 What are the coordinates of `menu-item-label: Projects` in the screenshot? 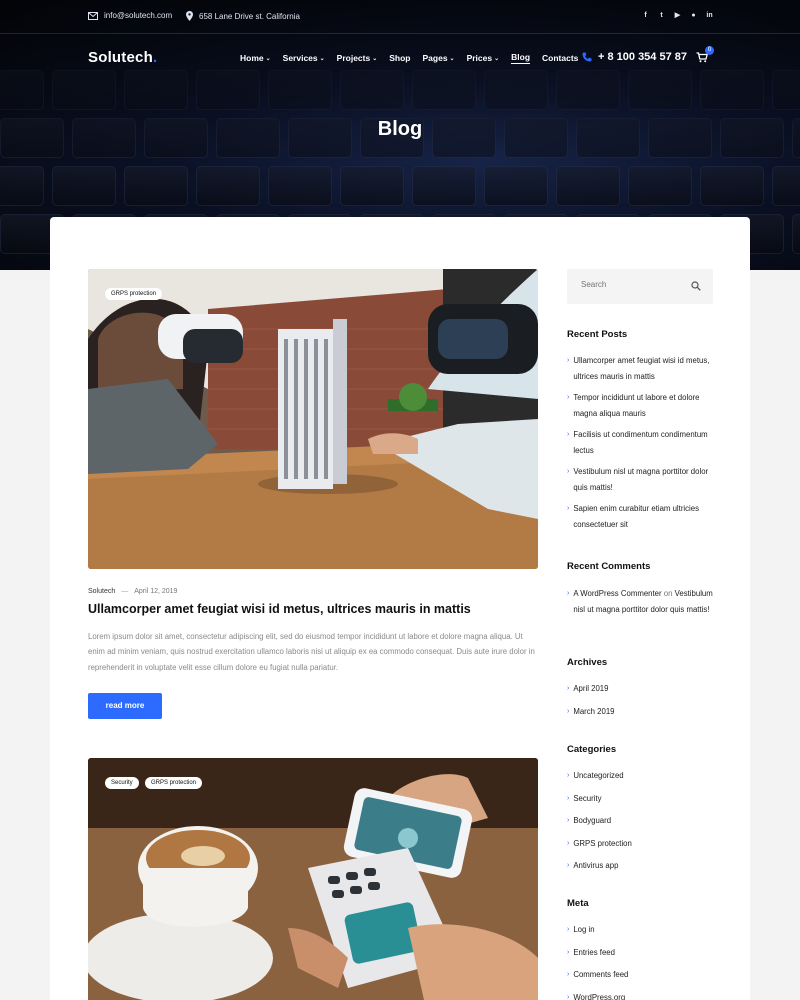 It's located at (353, 58).